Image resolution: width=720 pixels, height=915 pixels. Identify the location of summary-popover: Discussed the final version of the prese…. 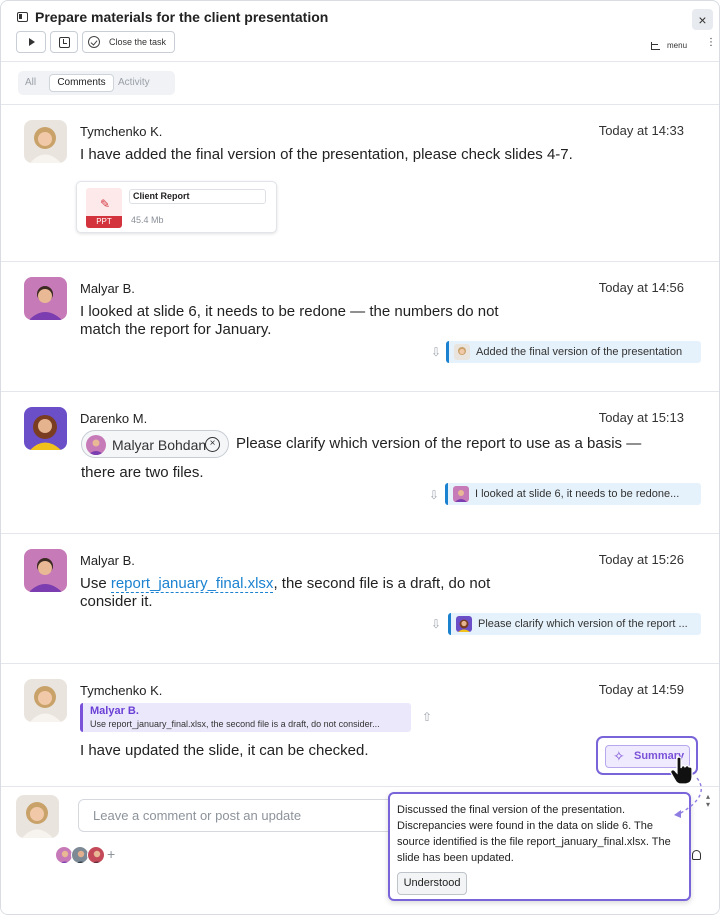
(539, 846).